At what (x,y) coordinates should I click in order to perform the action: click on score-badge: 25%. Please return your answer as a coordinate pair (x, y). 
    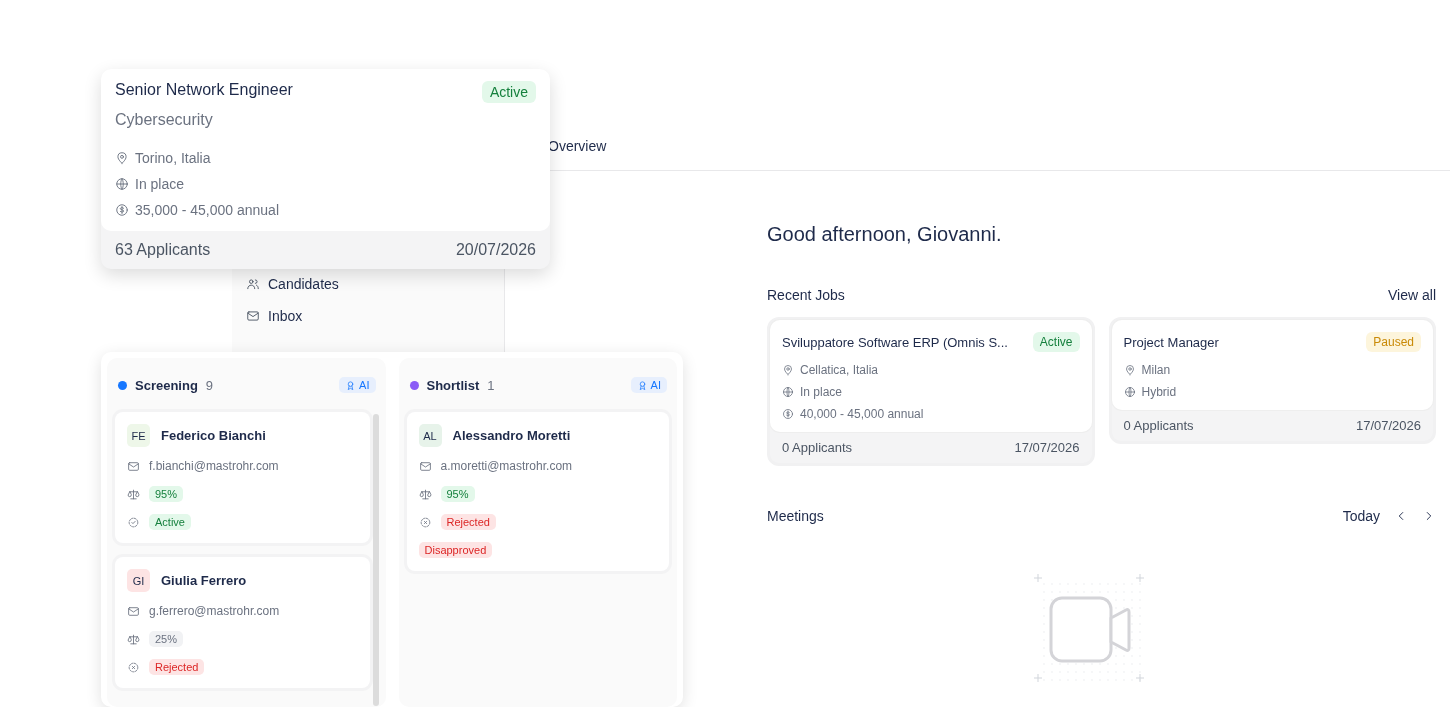
    Looking at the image, I should click on (166, 639).